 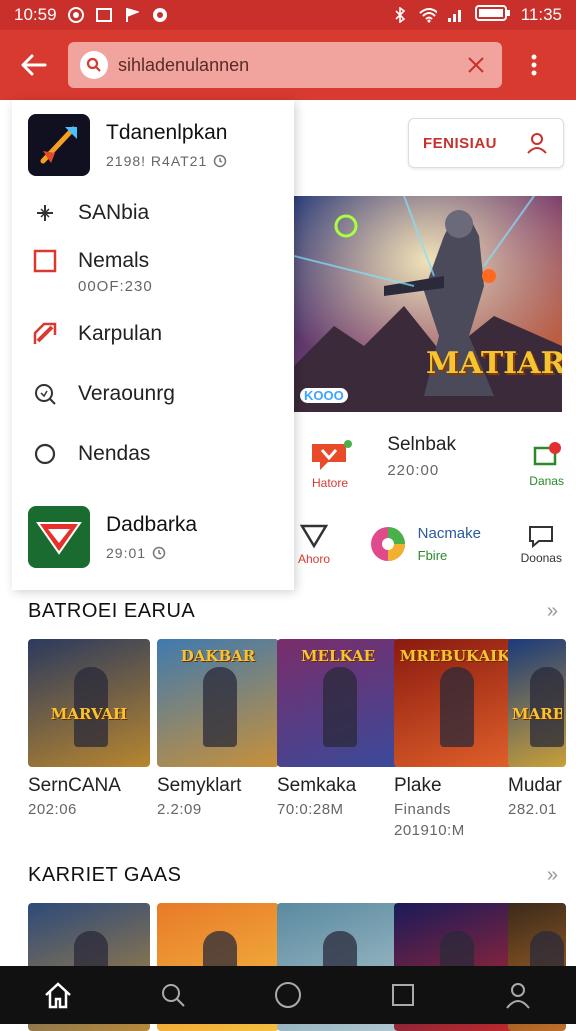 I want to click on game-card: MREBUKAIK Plake Finands 201910:M, so click(x=455, y=739).